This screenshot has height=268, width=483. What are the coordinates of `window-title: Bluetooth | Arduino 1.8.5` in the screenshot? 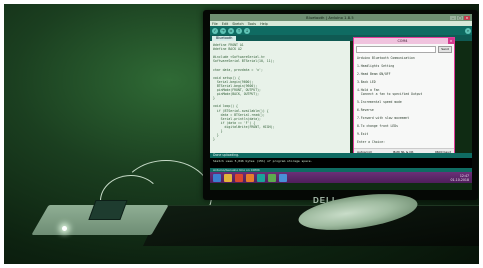 It's located at (330, 17).